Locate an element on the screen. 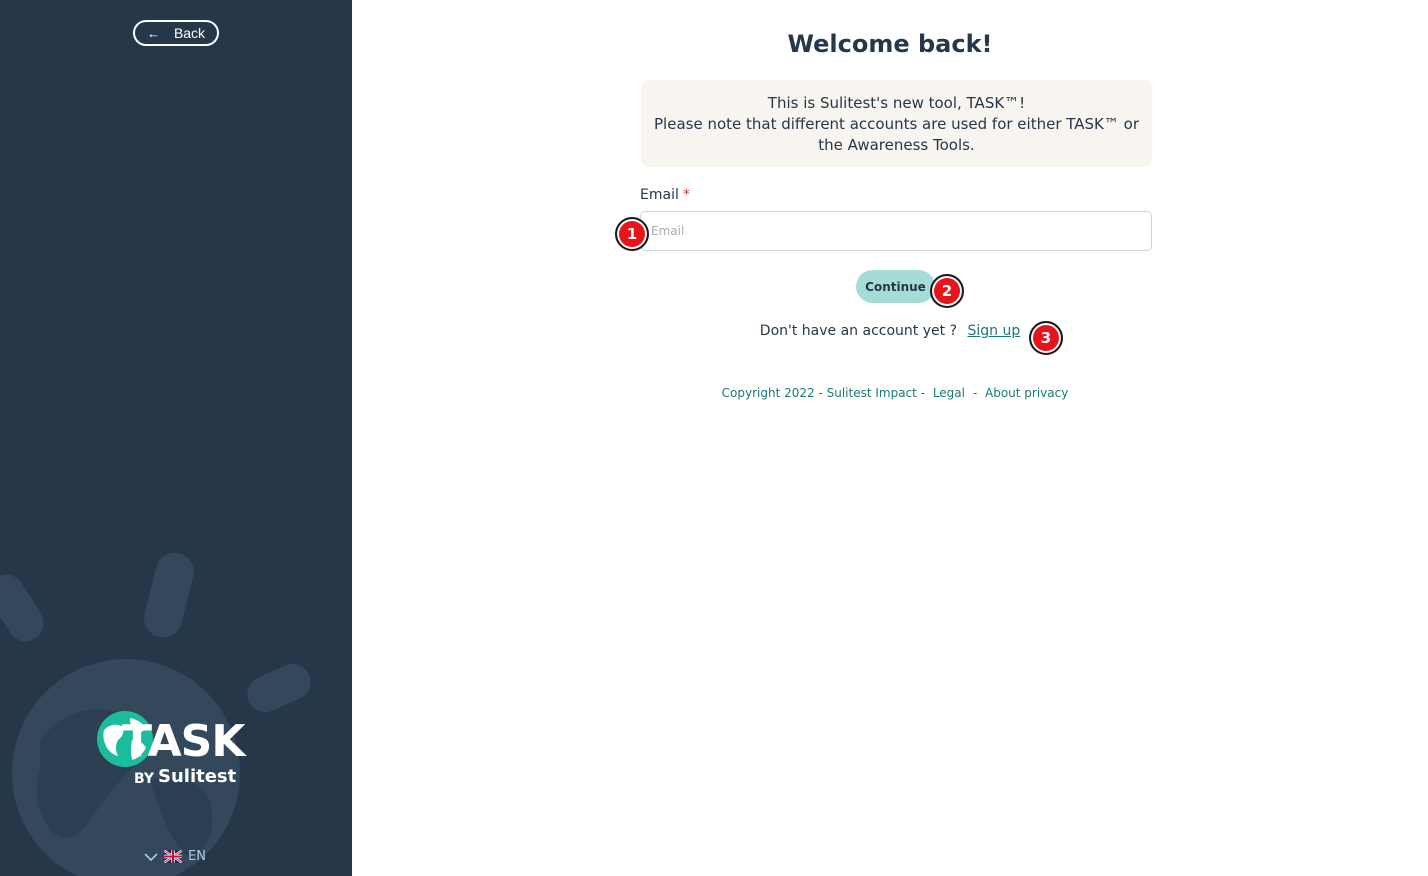  page-title: Welcome back! is located at coordinates (890, 44).